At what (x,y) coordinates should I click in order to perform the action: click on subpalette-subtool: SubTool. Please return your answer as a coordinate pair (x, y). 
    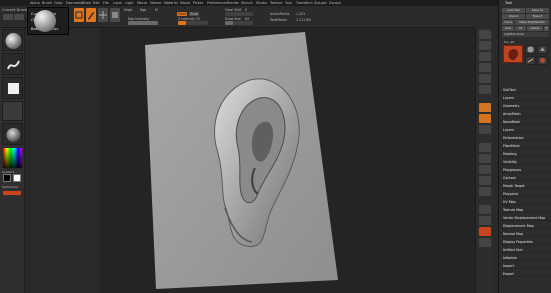
    Looking at the image, I should click on (527, 90).